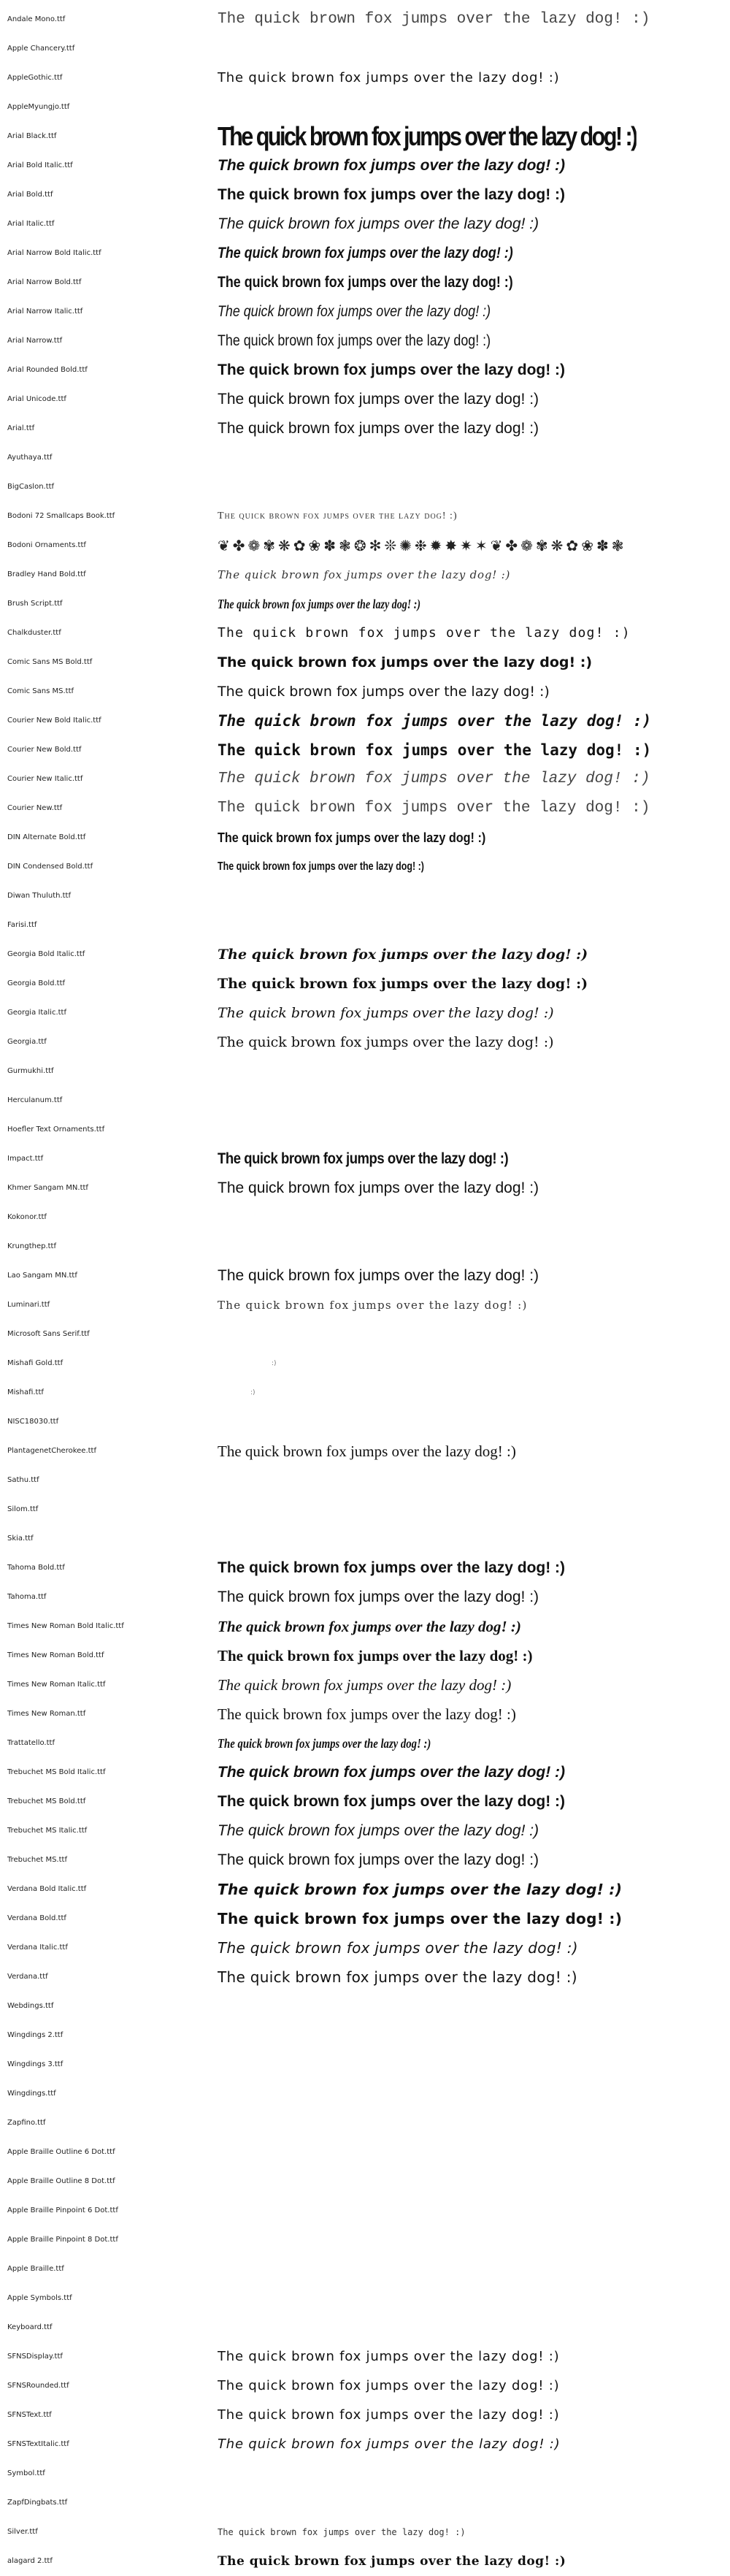 The image size is (730, 2576). Describe the element at coordinates (39, 896) in the screenshot. I see `font-file-name: Diwan Thuluth.ttf` at that location.